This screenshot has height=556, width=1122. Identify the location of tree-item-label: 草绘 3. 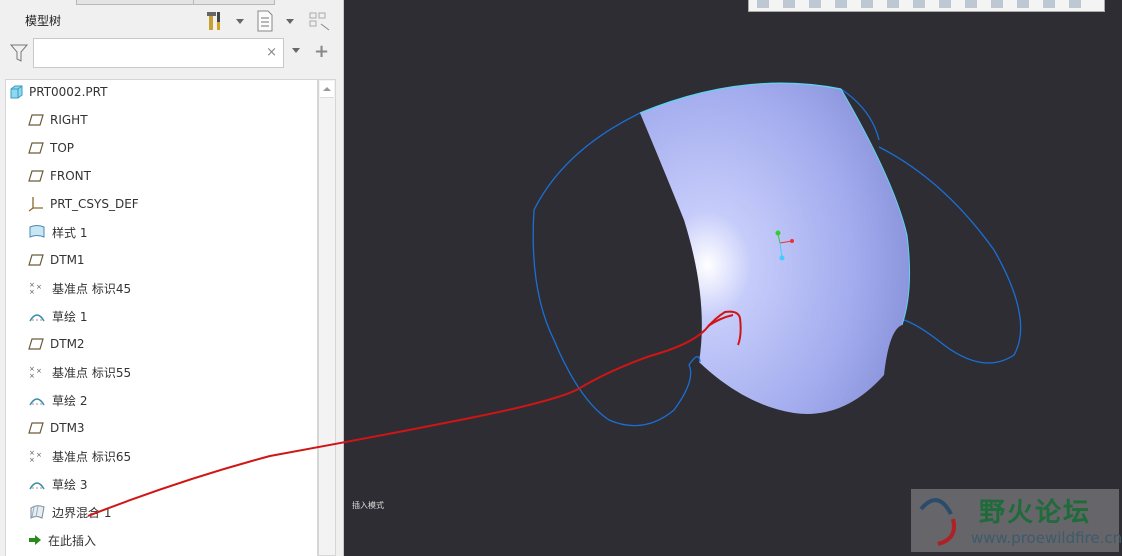
(70, 484).